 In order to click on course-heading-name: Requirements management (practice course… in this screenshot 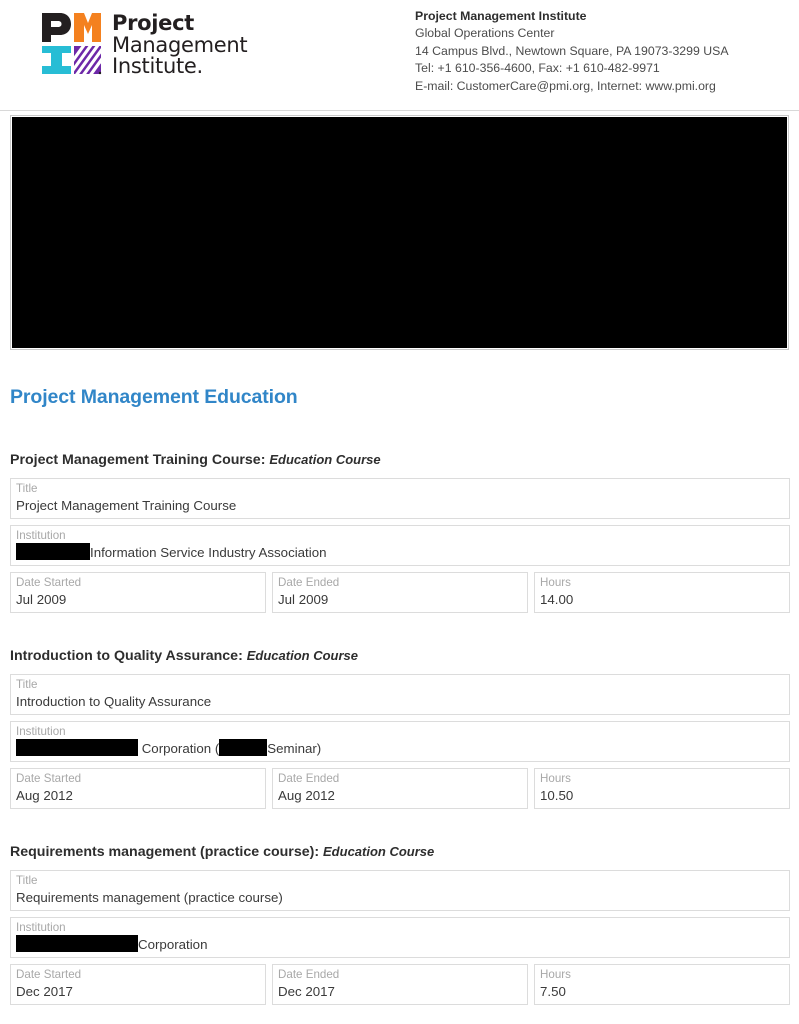, I will do `click(162, 852)`.